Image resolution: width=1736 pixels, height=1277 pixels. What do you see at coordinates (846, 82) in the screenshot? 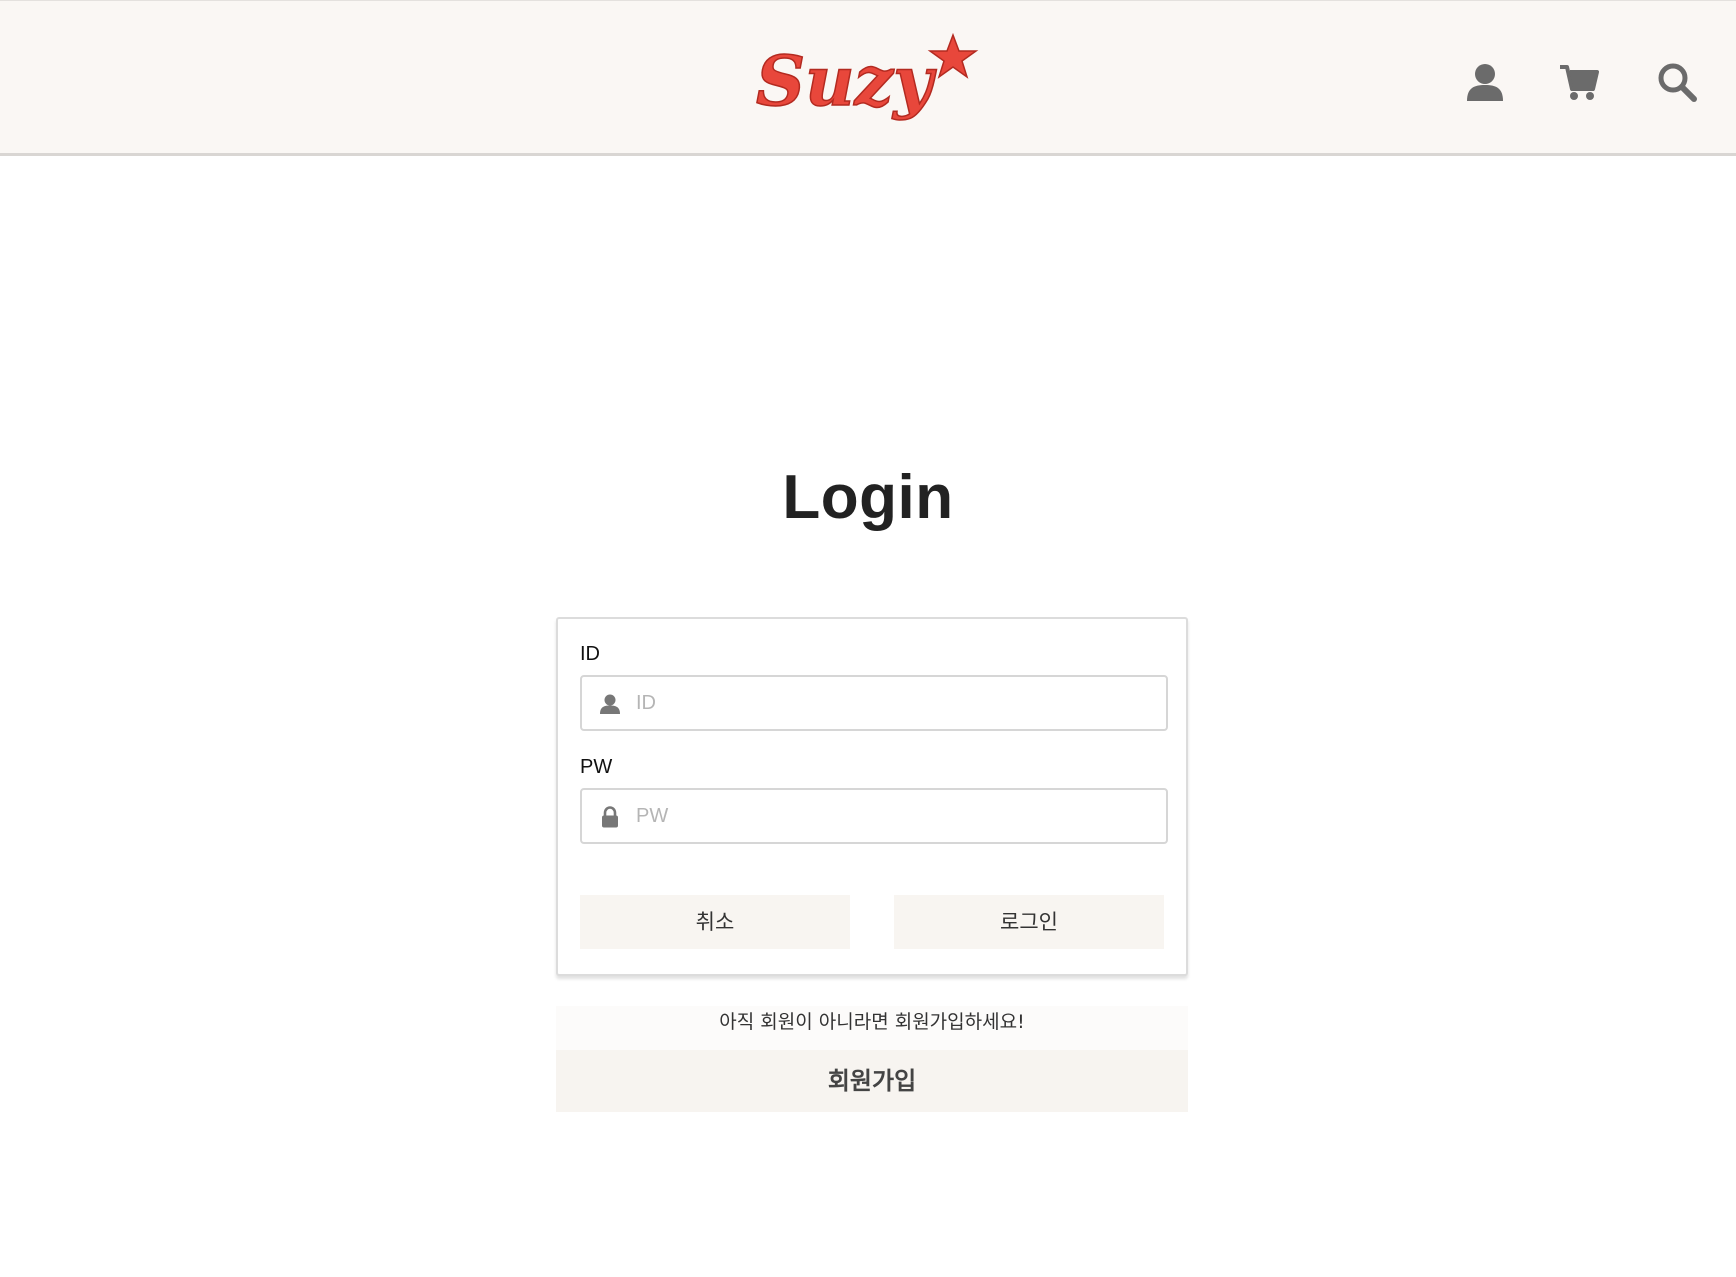
I see `logo-text: Suzy` at bounding box center [846, 82].